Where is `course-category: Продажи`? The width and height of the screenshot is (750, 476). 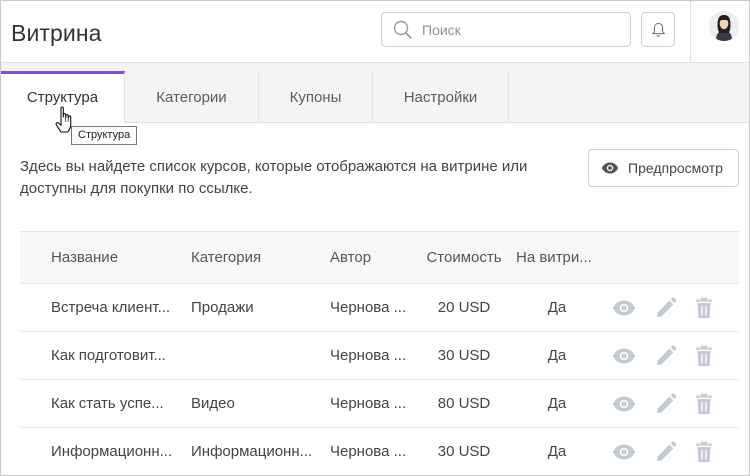 course-category: Продажи is located at coordinates (222, 307).